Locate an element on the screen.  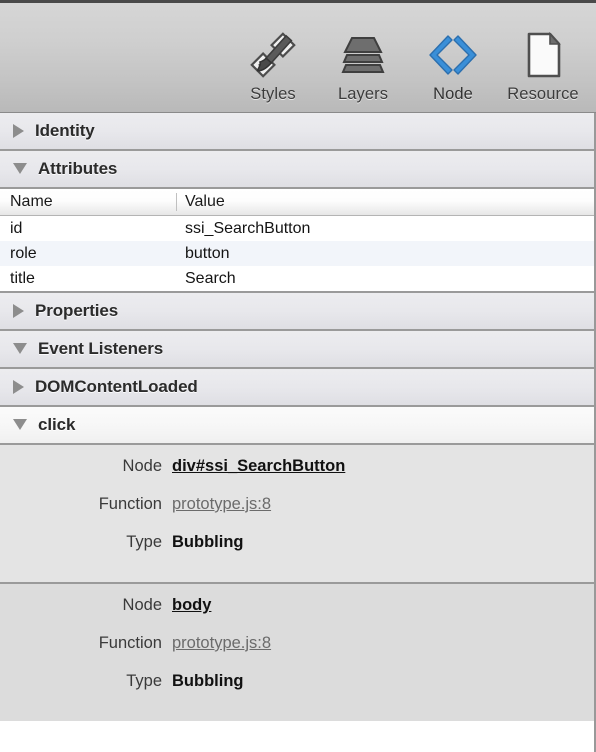
tab-styles: Styles is located at coordinates (273, 67).